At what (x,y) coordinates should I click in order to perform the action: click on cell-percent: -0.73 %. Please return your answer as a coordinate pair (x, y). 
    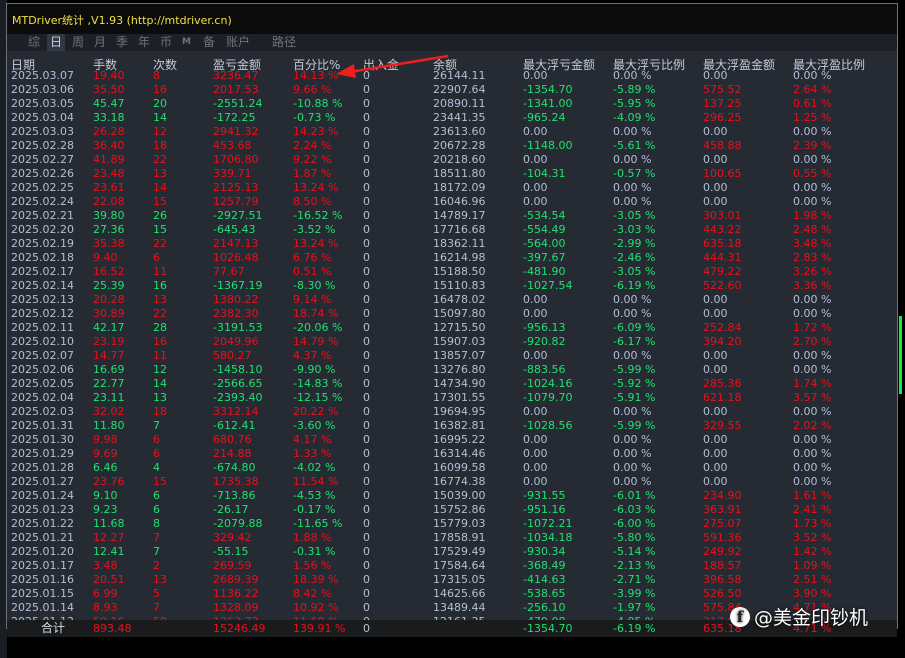
    Looking at the image, I should click on (314, 117).